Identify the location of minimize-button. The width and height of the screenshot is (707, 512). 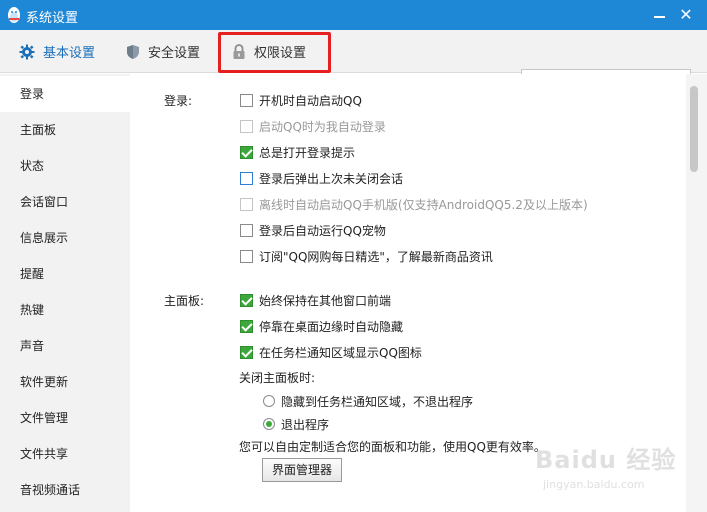
(660, 15).